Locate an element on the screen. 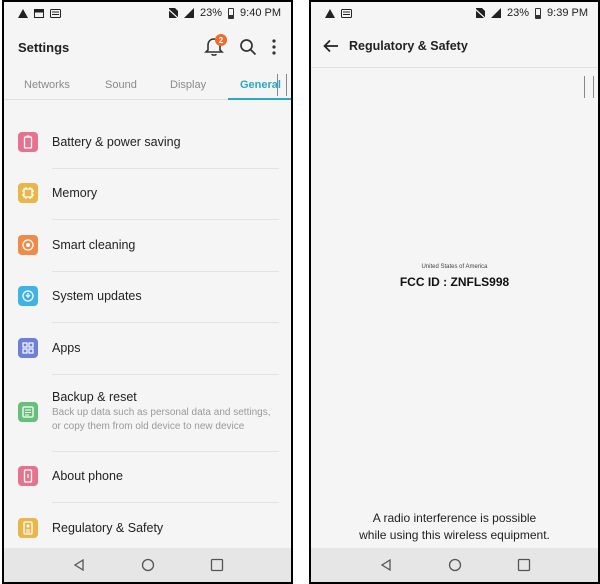 The height and width of the screenshot is (584, 600). status-bar: 23% 9:40 PM is located at coordinates (147, 13).